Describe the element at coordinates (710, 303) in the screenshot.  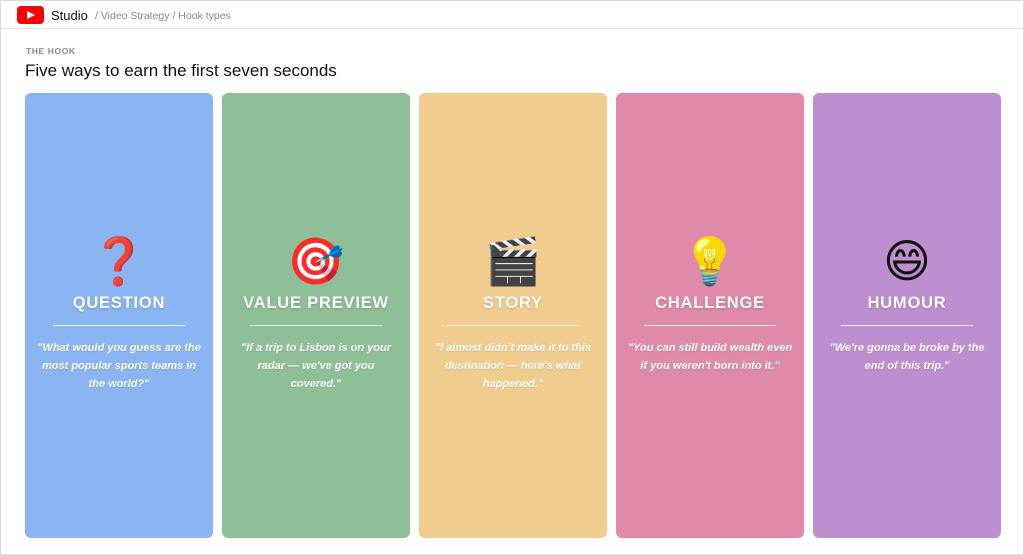
I see `card-label: CHALLENGE` at that location.